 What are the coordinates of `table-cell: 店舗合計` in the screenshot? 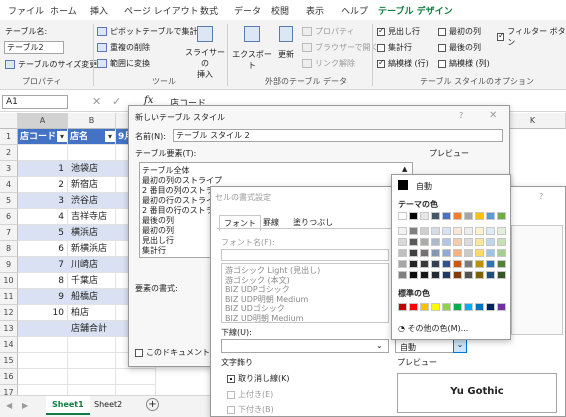 It's located at (92, 329).